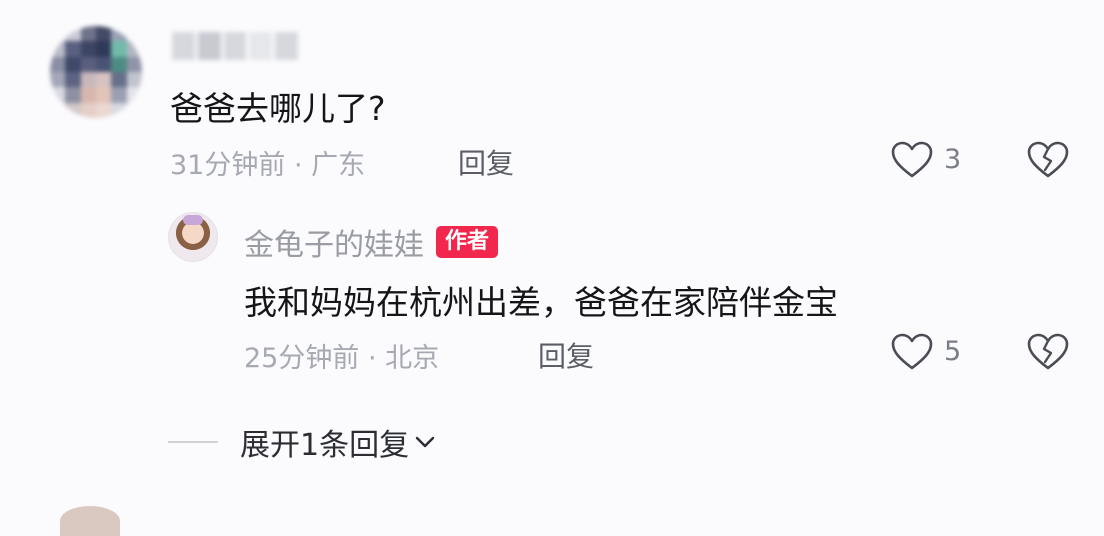 Image resolution: width=1104 pixels, height=536 pixels. What do you see at coordinates (425, 442) in the screenshot?
I see `chevron-down-icon` at bounding box center [425, 442].